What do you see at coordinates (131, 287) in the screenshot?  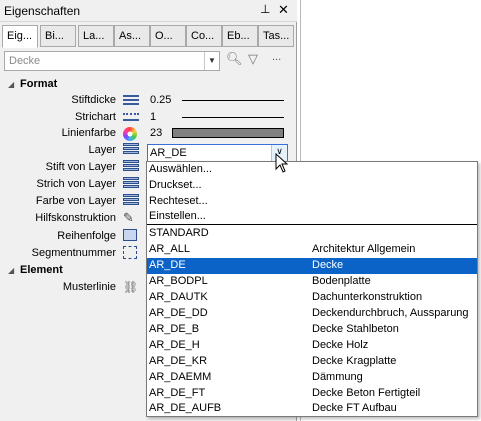 I see `pattern-line-icon: ⛓` at bounding box center [131, 287].